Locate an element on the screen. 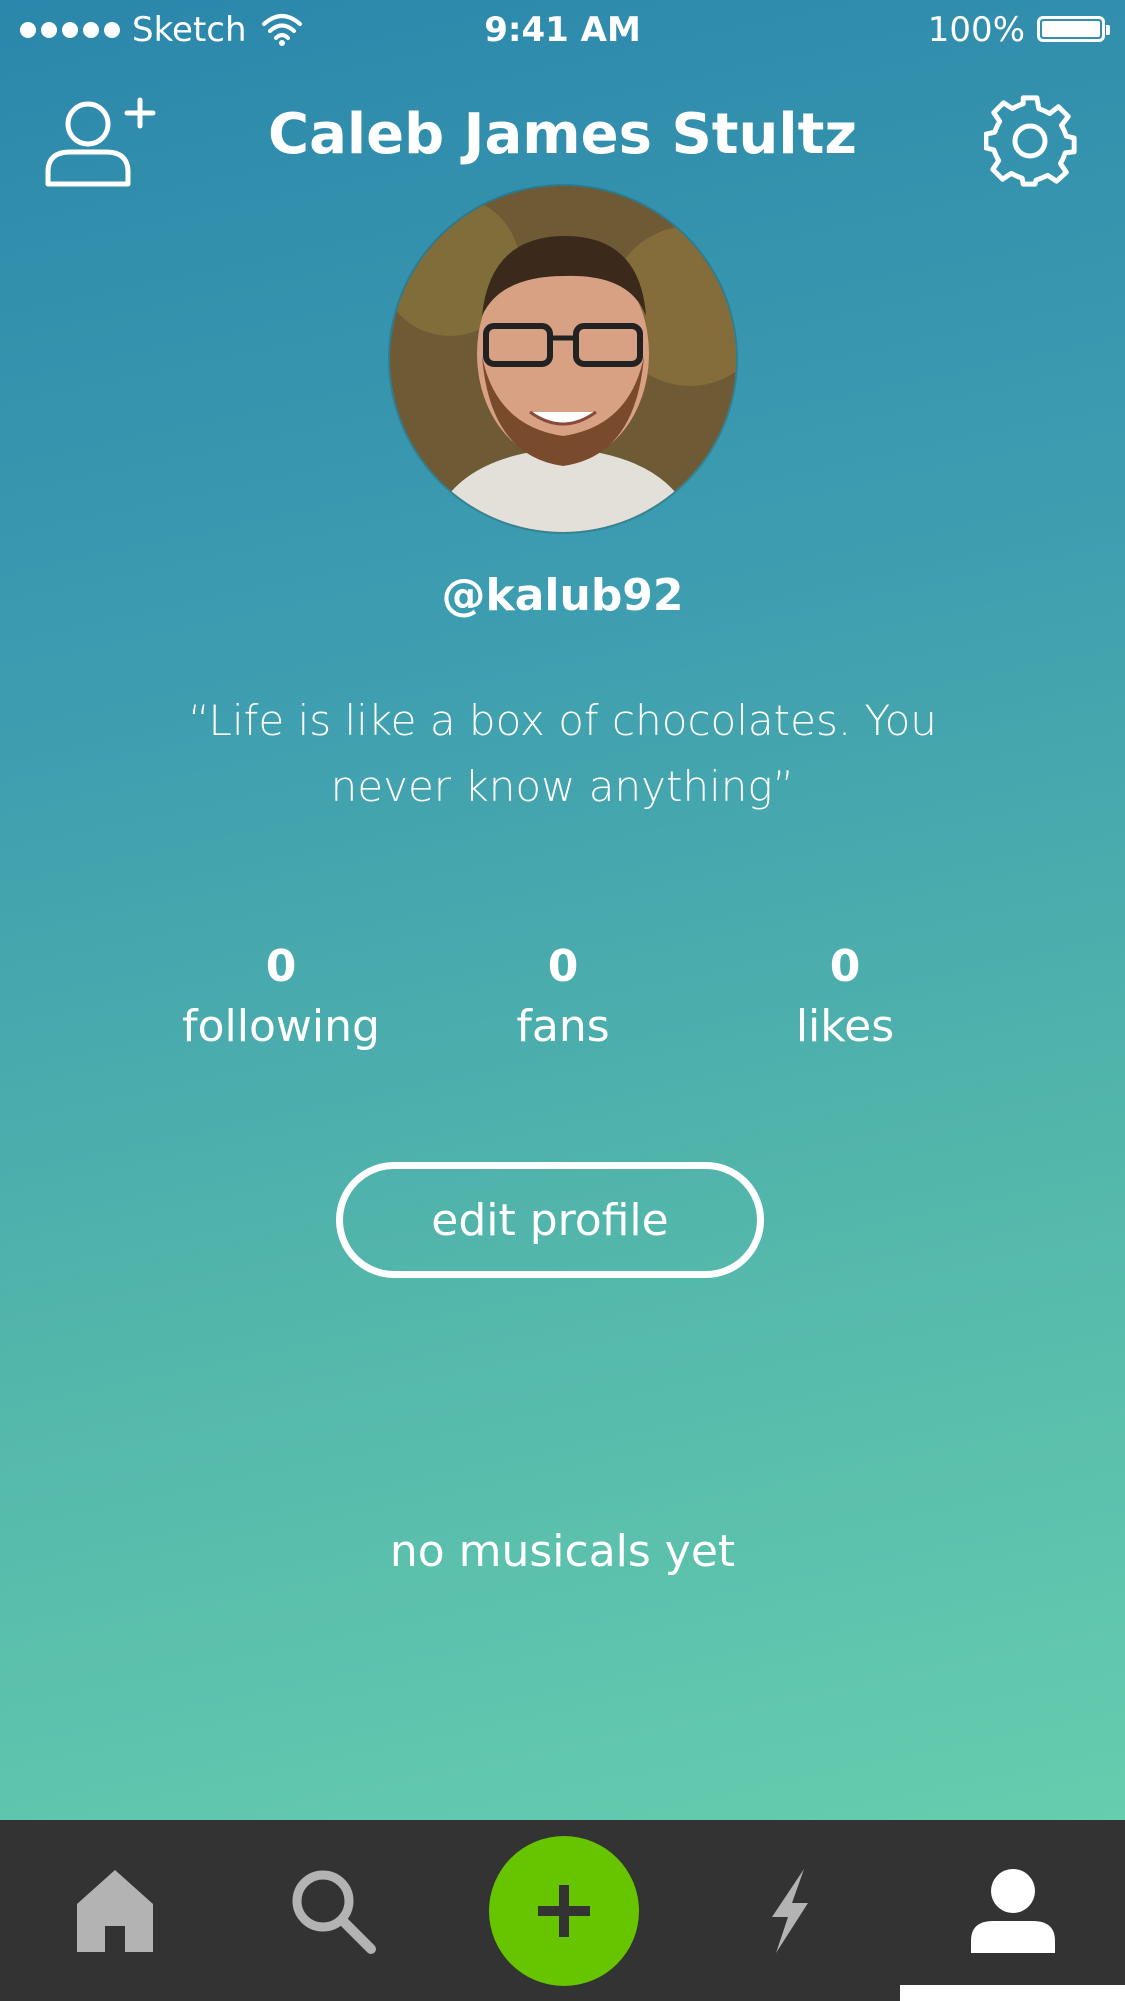 The image size is (1125, 2001). empty-state-message: no musicals yet is located at coordinates (562, 1551).